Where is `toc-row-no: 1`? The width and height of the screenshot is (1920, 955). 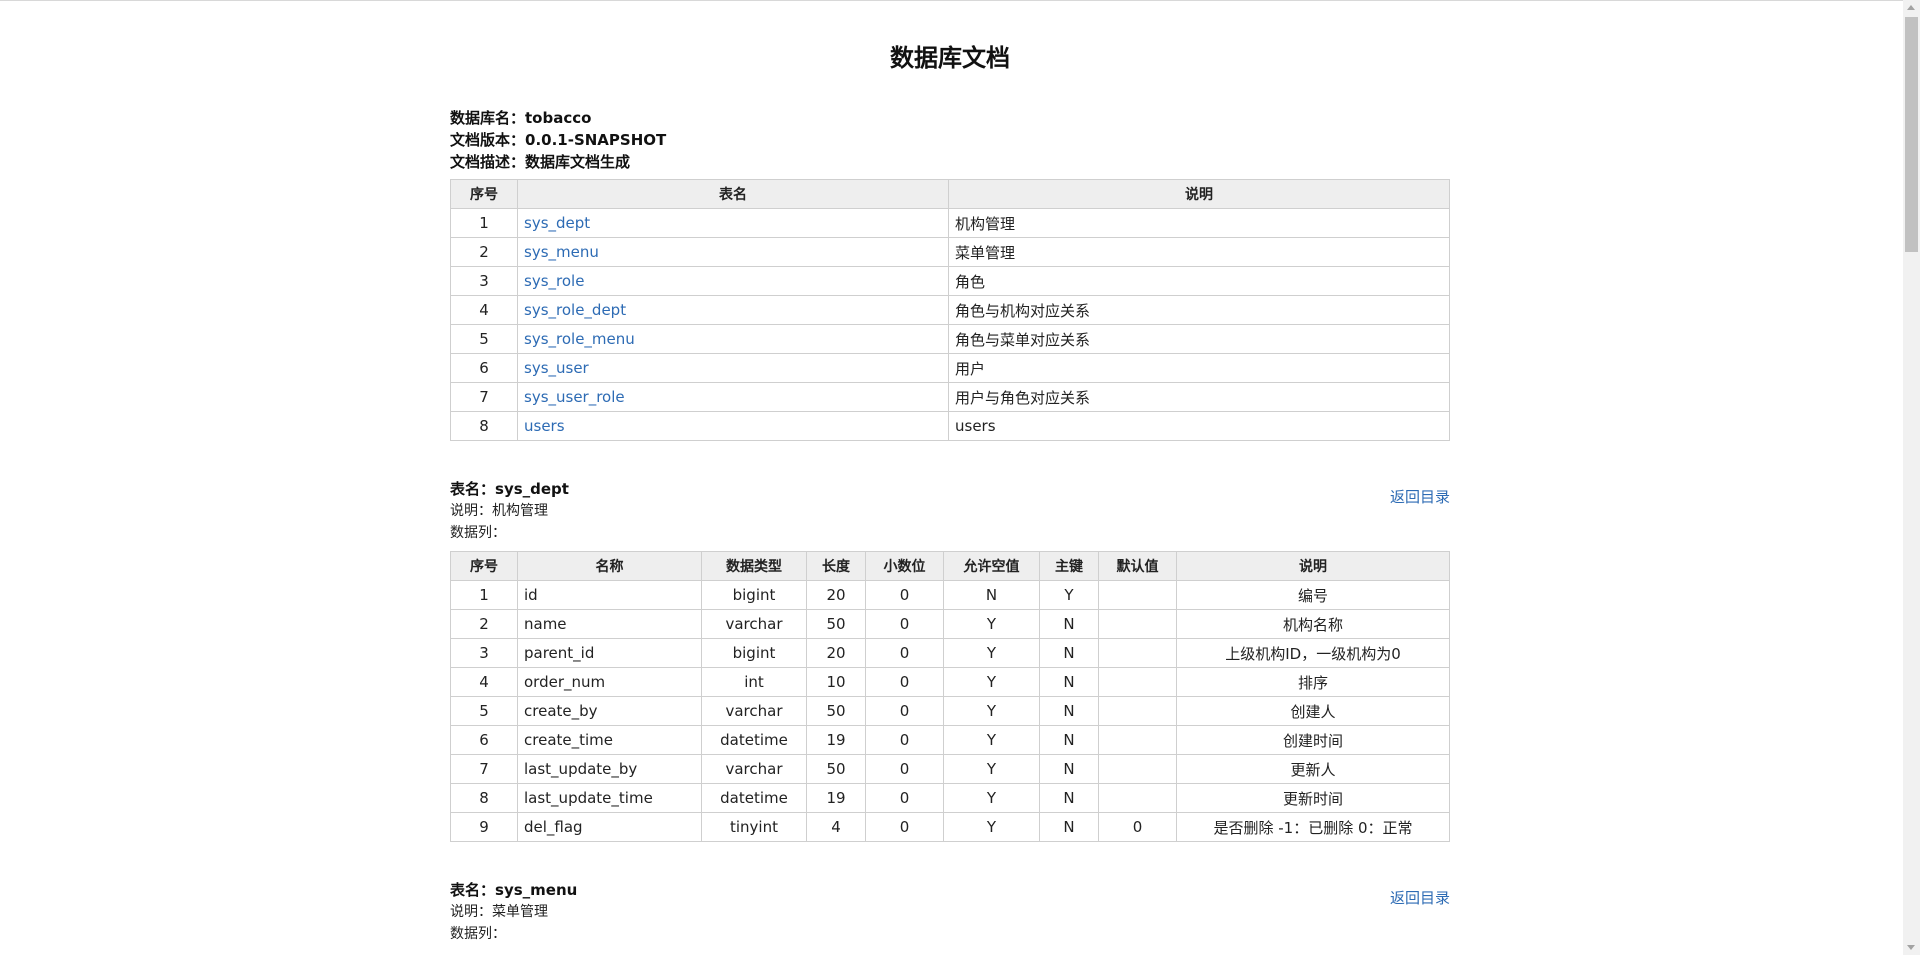
toc-row-no: 1 is located at coordinates (484, 223).